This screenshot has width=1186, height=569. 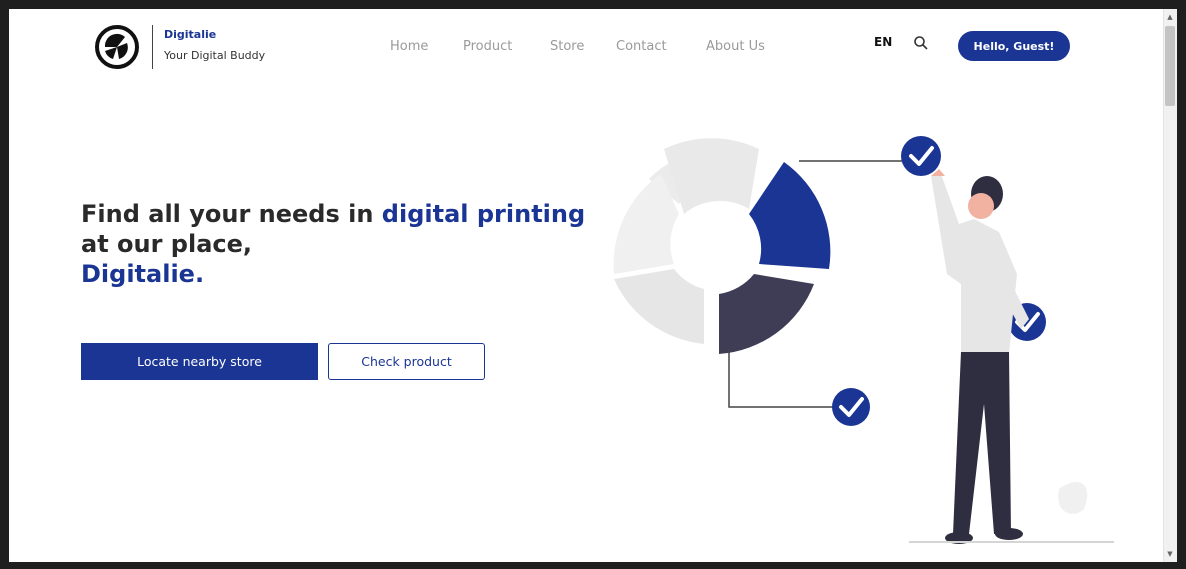 What do you see at coordinates (483, 214) in the screenshot?
I see `hero-title-accent1: digital printing` at bounding box center [483, 214].